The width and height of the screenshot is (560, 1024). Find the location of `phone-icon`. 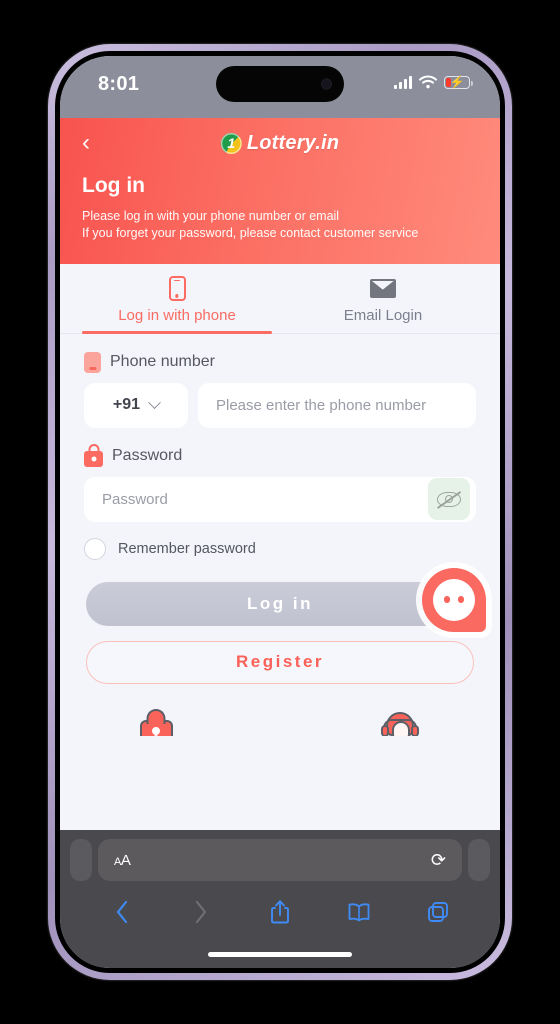

phone-icon is located at coordinates (92, 362).